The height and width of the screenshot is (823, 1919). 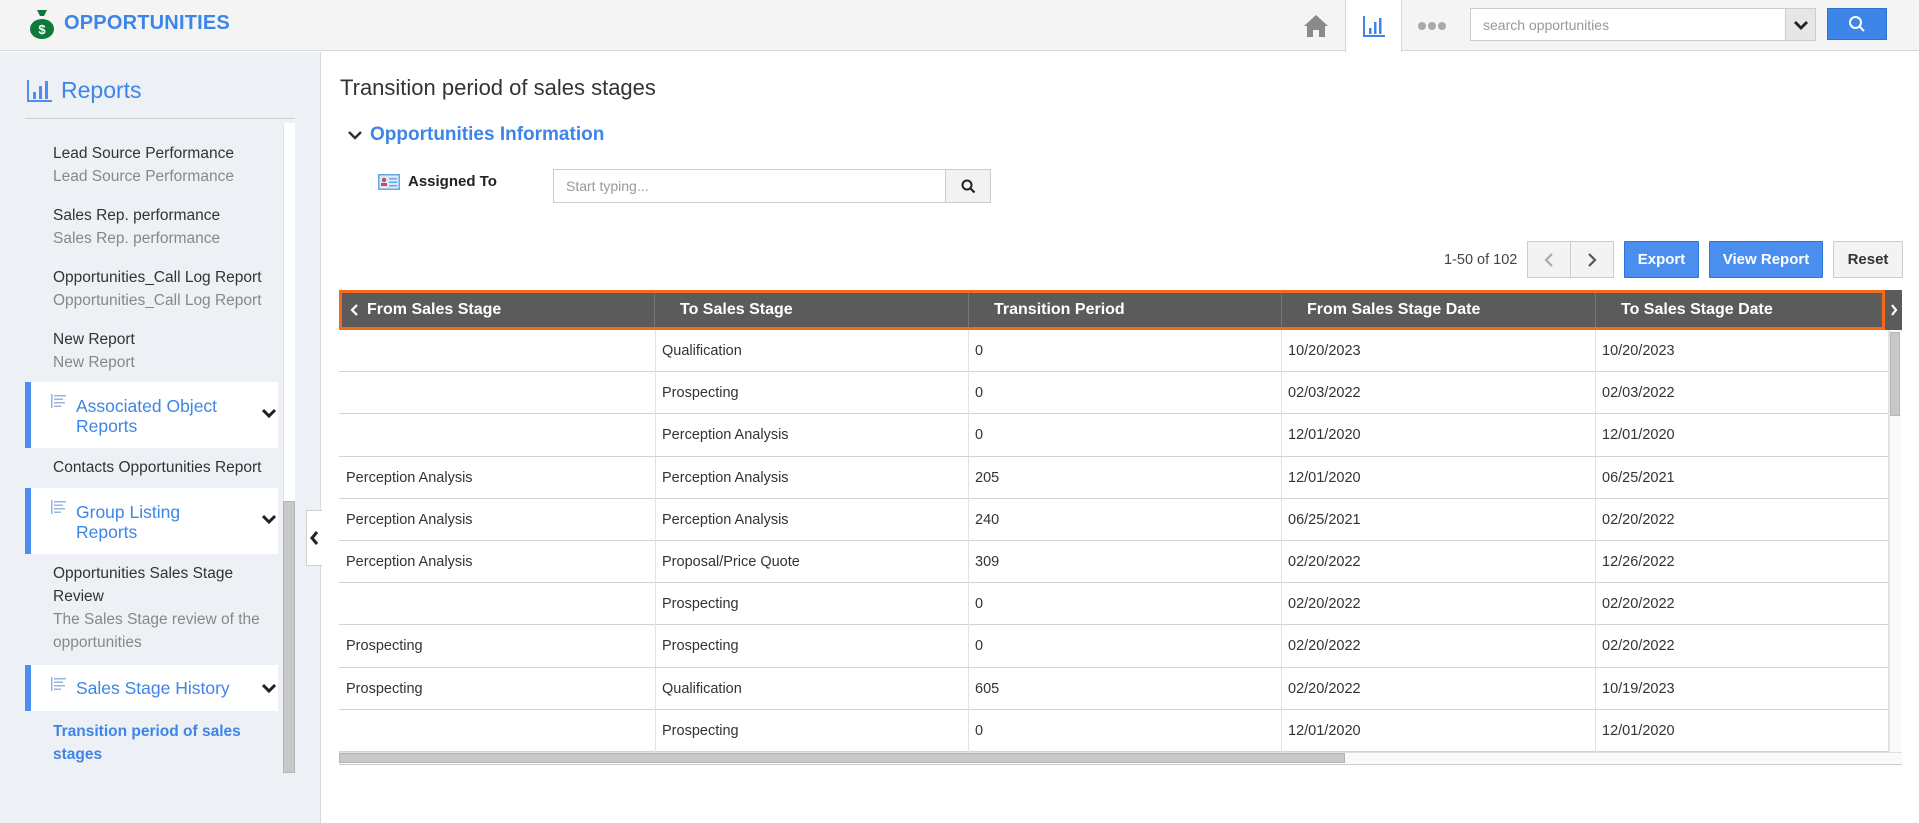 What do you see at coordinates (389, 181) in the screenshot?
I see `contact-card-icon` at bounding box center [389, 181].